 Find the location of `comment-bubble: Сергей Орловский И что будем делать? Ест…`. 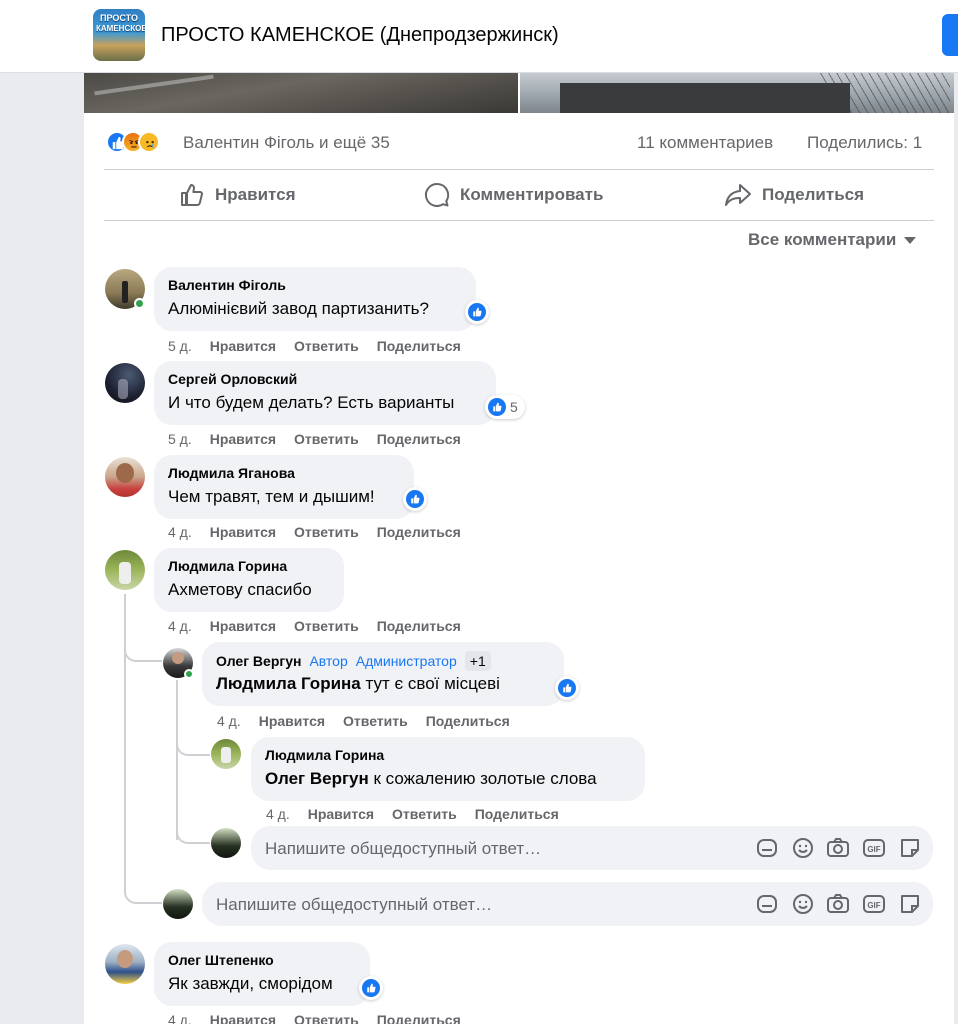

comment-bubble: Сергей Орловский И что будем делать? Ест… is located at coordinates (325, 393).